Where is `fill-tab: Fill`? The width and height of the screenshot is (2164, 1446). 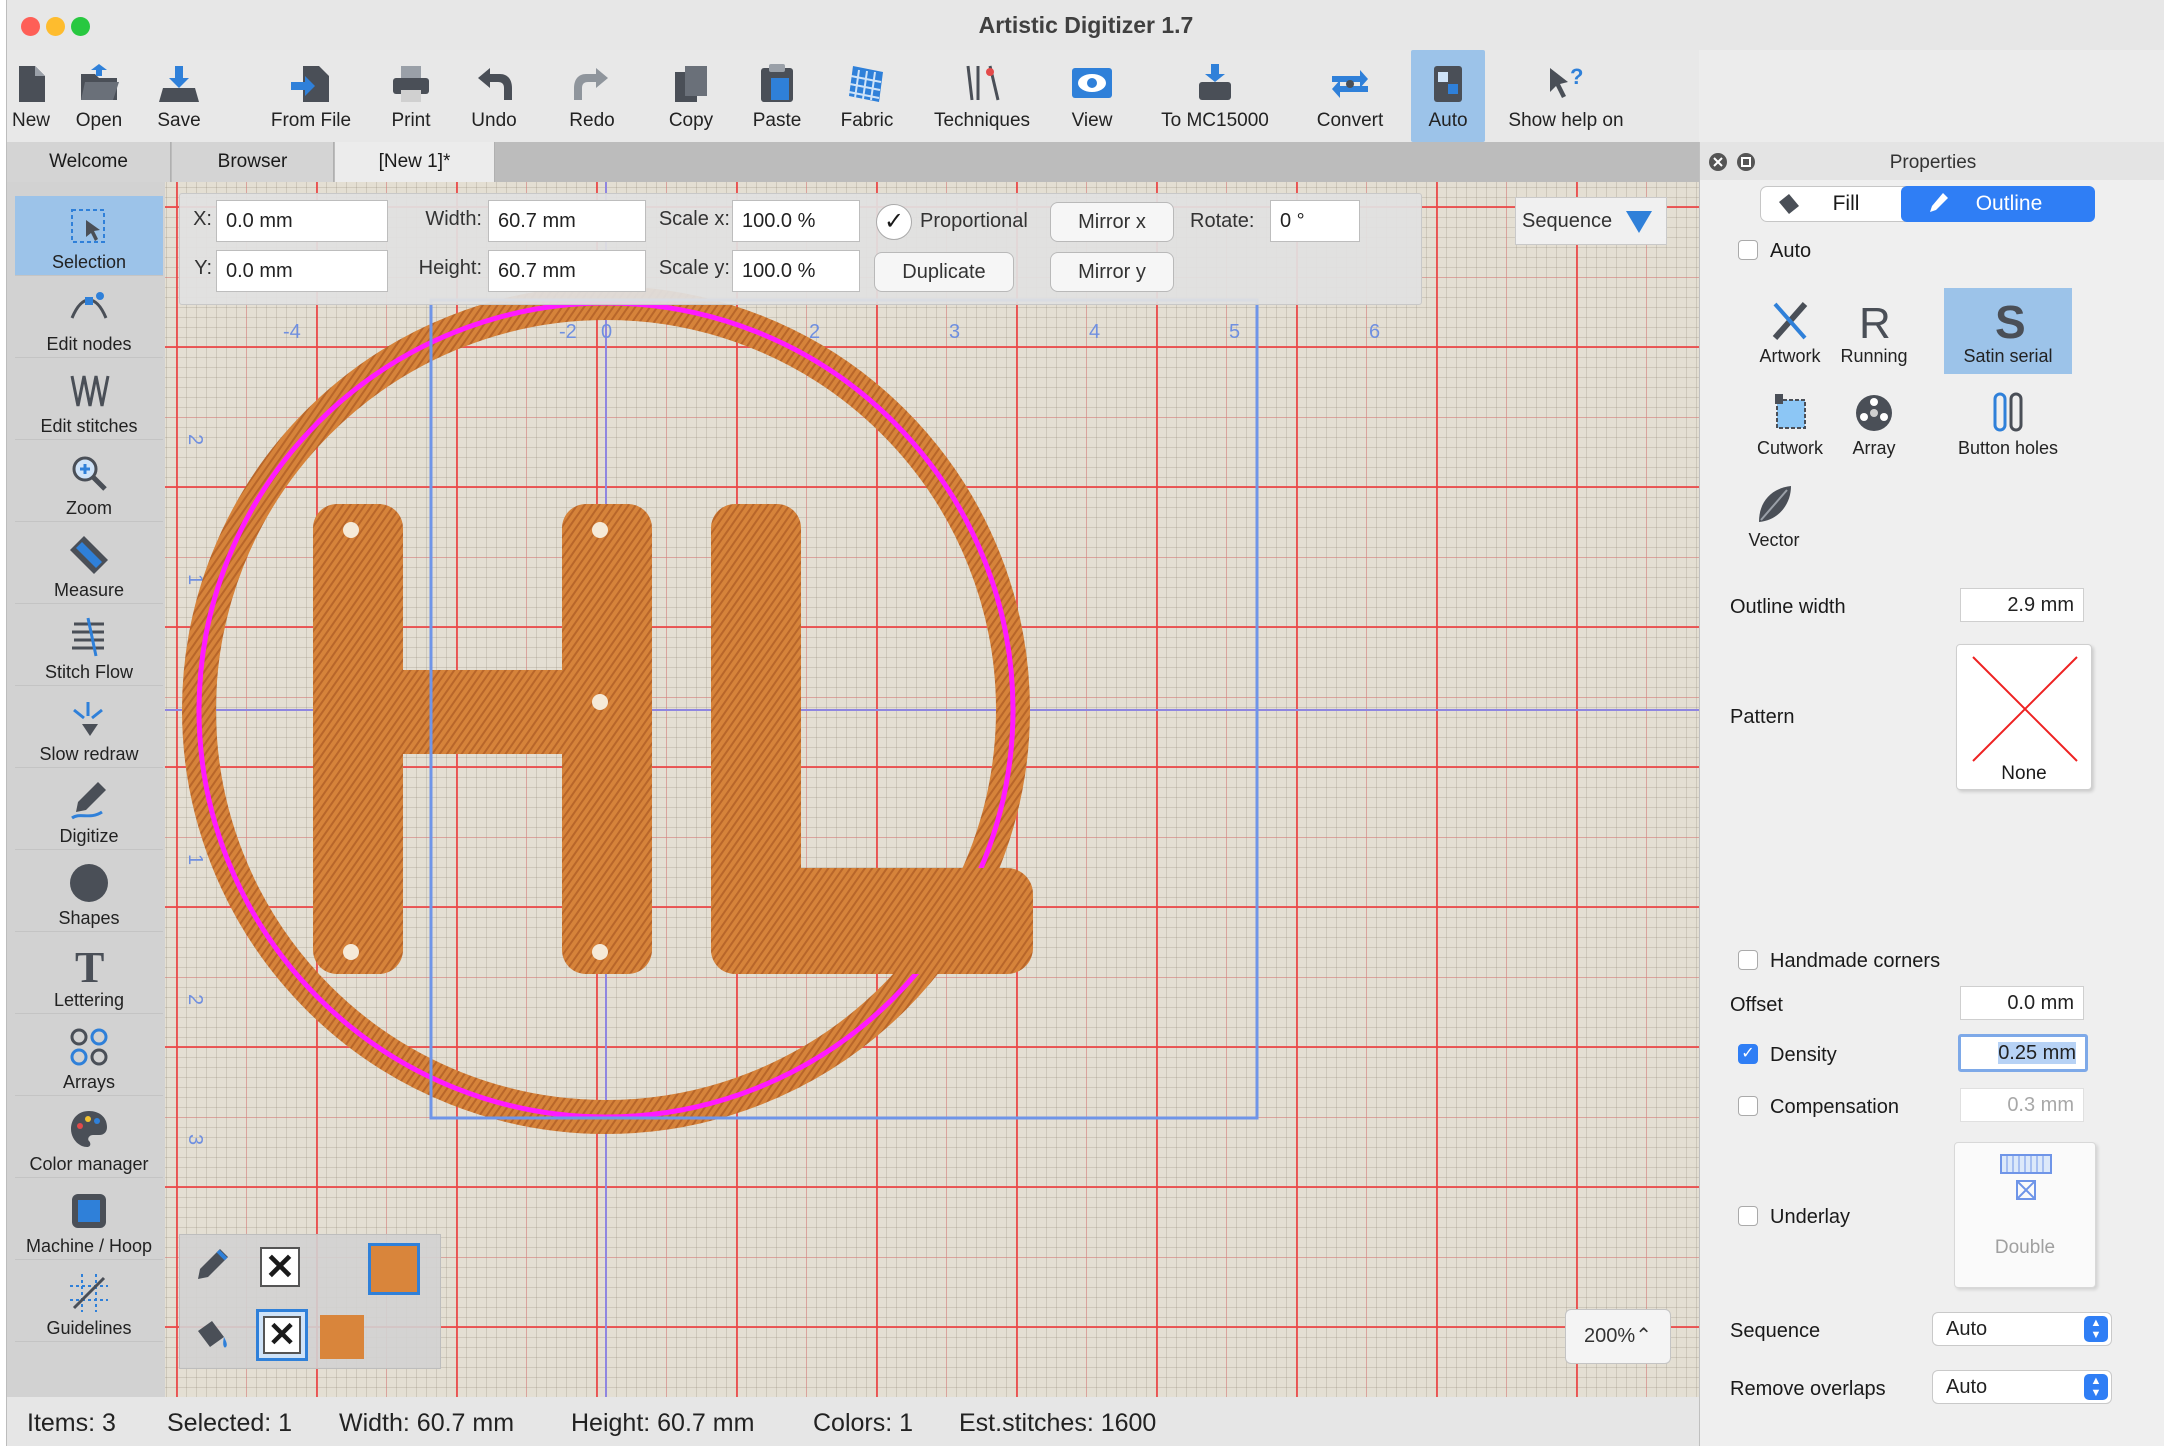
fill-tab: Fill is located at coordinates (1831, 204).